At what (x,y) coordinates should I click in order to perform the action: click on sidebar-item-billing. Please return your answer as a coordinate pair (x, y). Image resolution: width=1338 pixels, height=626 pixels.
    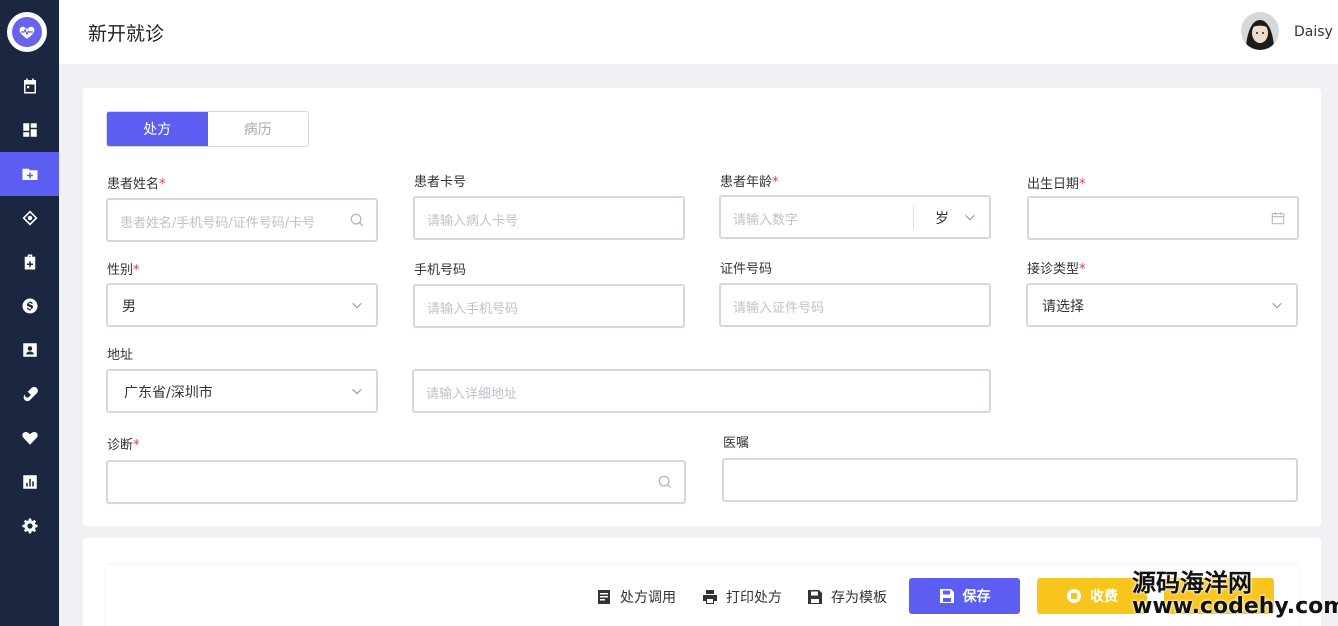
    Looking at the image, I should click on (29, 306).